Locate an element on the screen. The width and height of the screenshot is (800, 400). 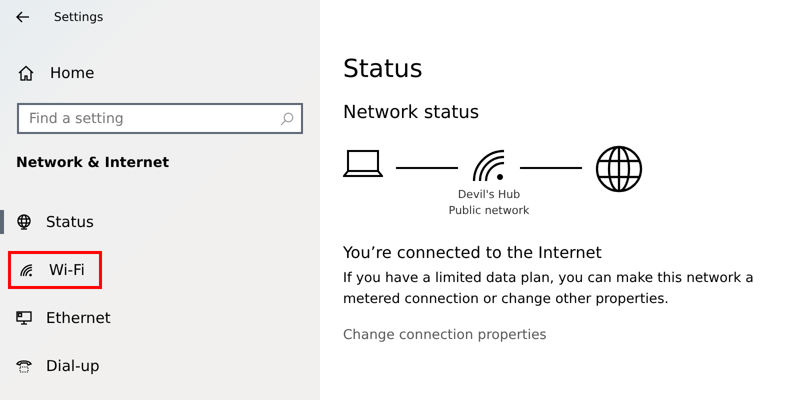
page-title: Status is located at coordinates (383, 69).